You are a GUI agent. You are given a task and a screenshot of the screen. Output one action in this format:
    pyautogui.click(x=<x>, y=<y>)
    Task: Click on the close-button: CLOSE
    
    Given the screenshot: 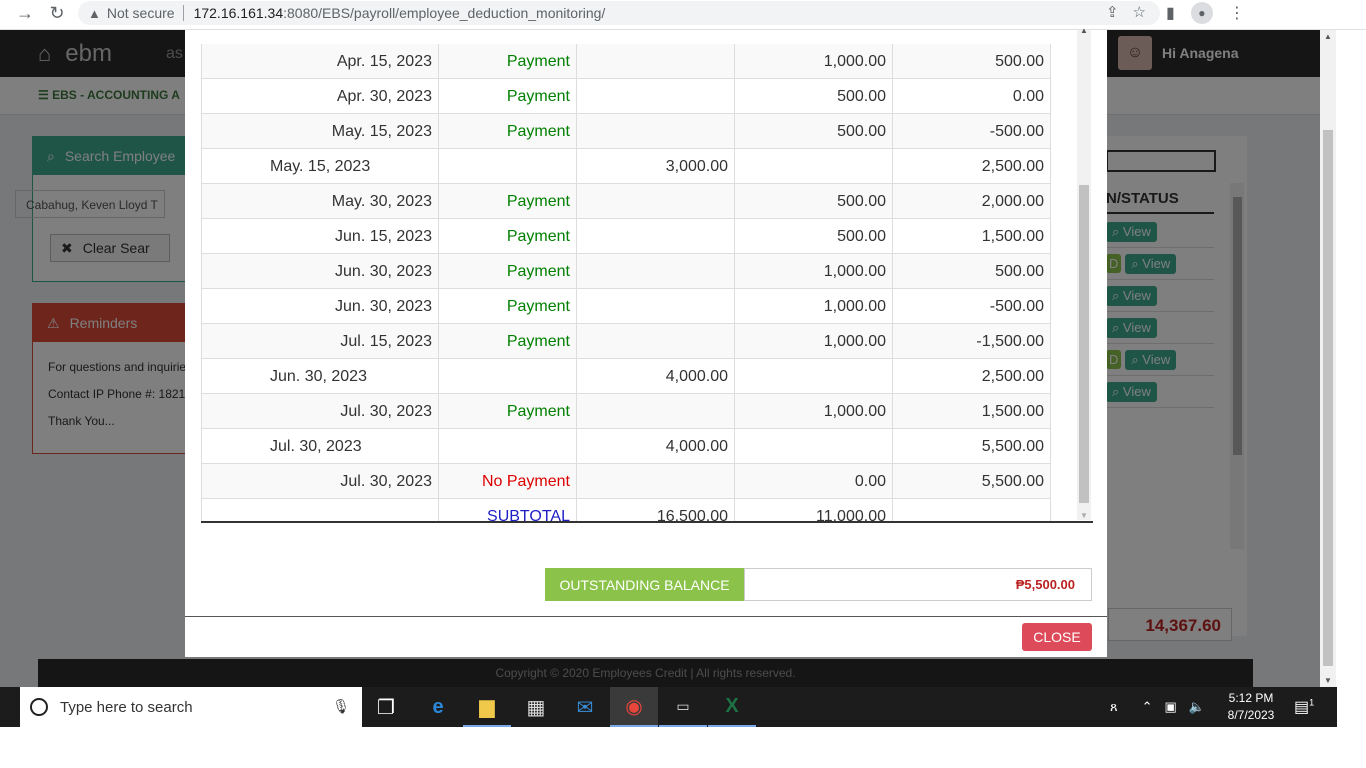 What is the action you would take?
    pyautogui.click(x=1057, y=637)
    